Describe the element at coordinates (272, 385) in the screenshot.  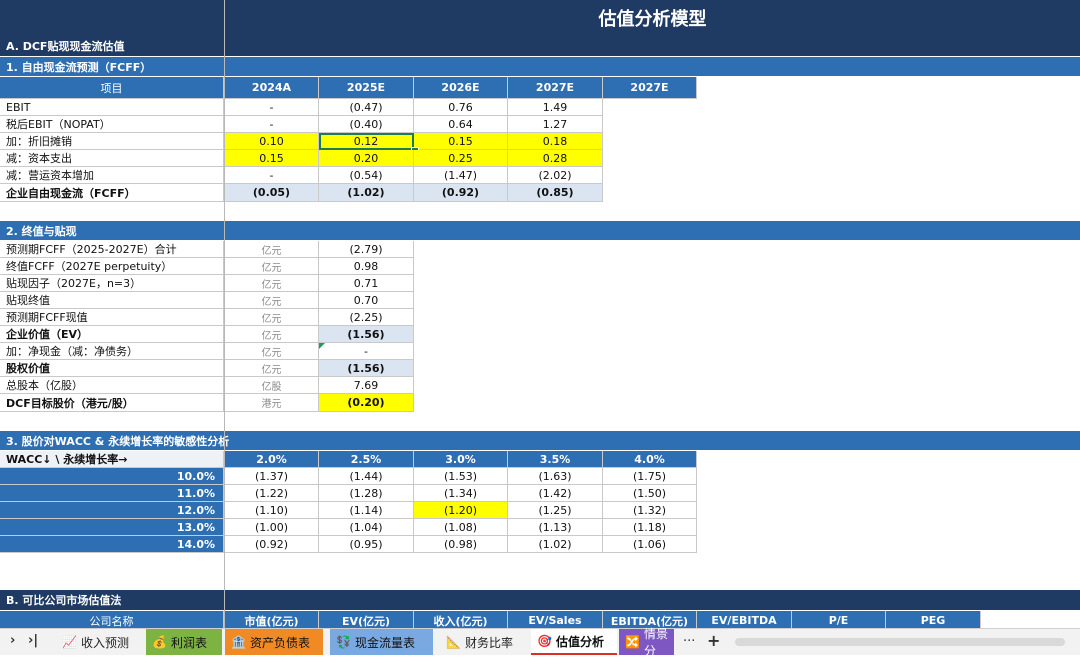
I see `unit-cell: 亿股` at that location.